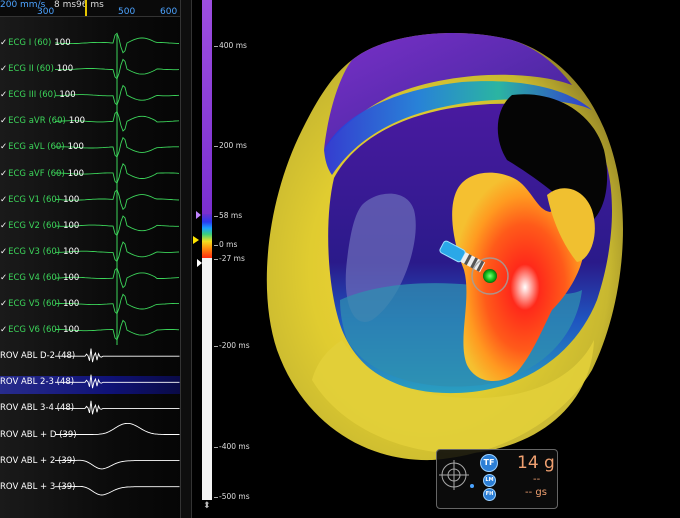 Image resolution: width=680 pixels, height=518 pixels. What do you see at coordinates (37, 121) in the screenshot?
I see `lead-name: ECG aVR (60)` at bounding box center [37, 121].